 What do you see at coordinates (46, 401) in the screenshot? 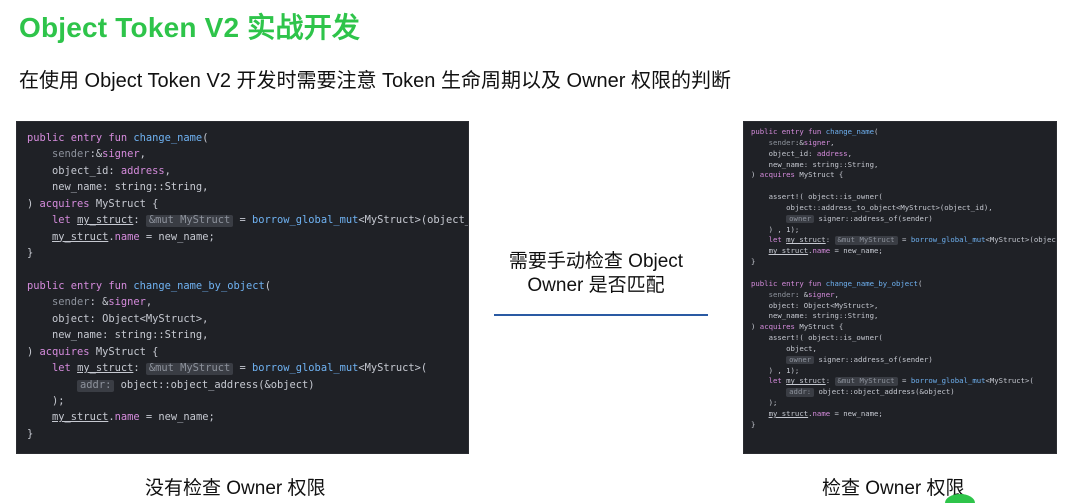
I see `code-token: );` at bounding box center [46, 401].